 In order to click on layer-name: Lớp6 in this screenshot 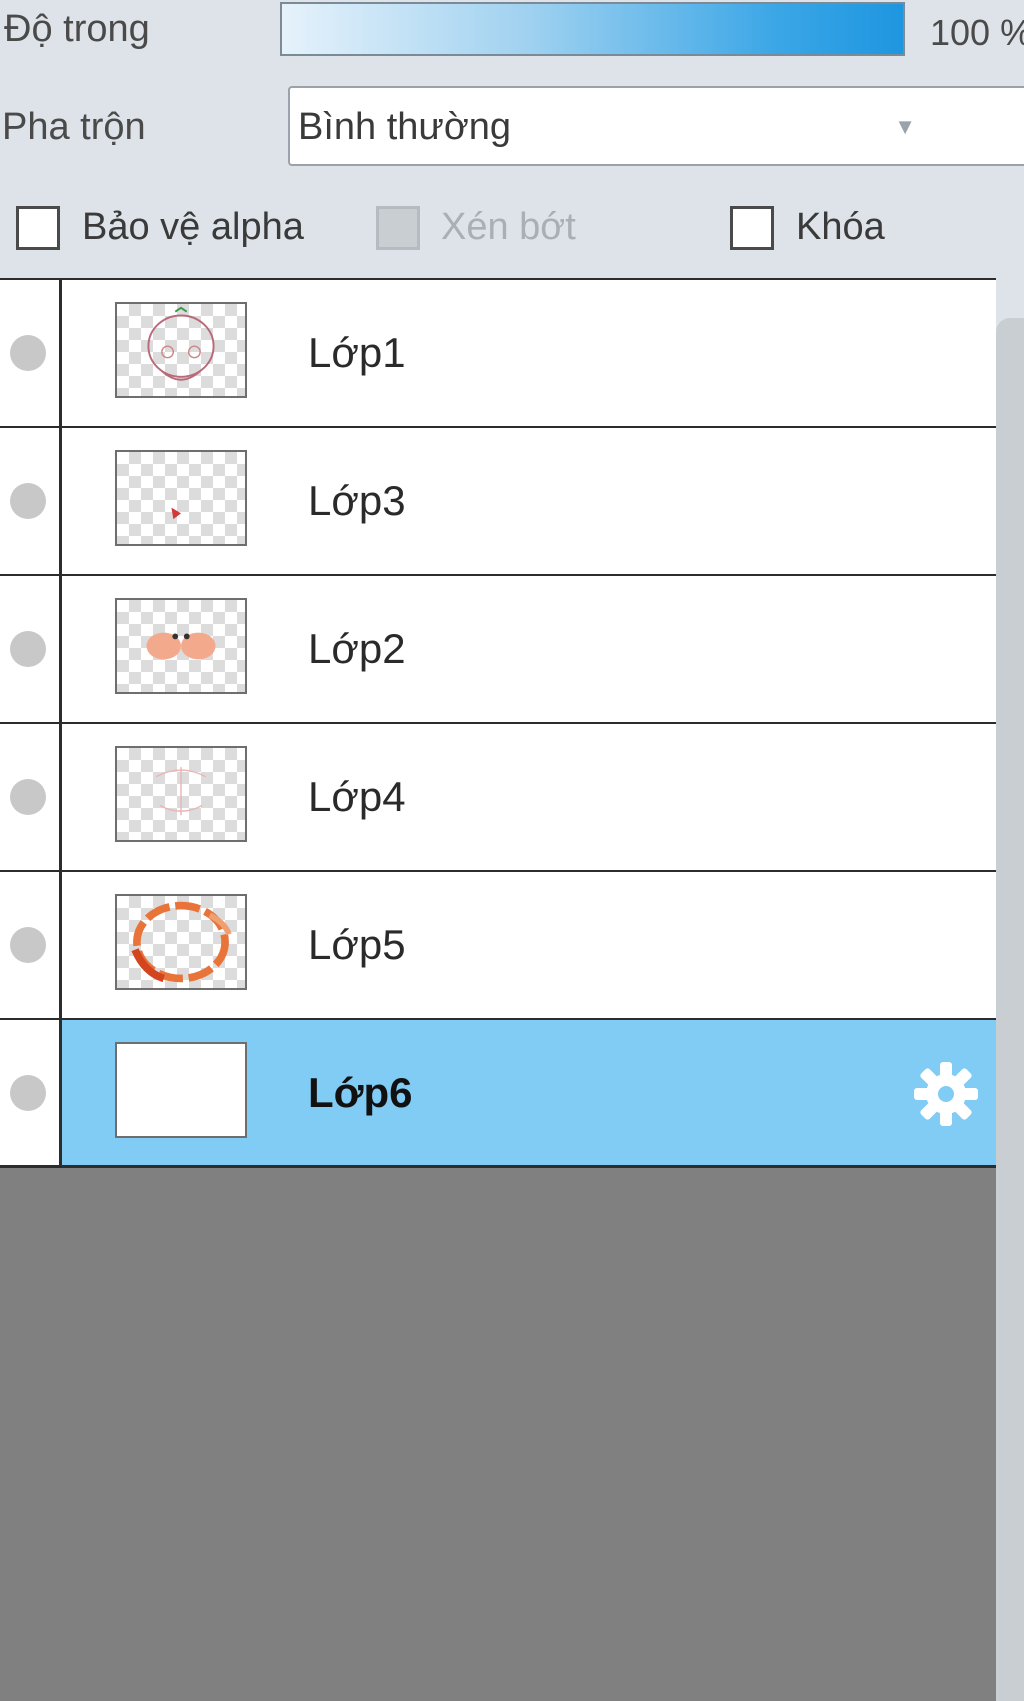, I will do `click(360, 1092)`.